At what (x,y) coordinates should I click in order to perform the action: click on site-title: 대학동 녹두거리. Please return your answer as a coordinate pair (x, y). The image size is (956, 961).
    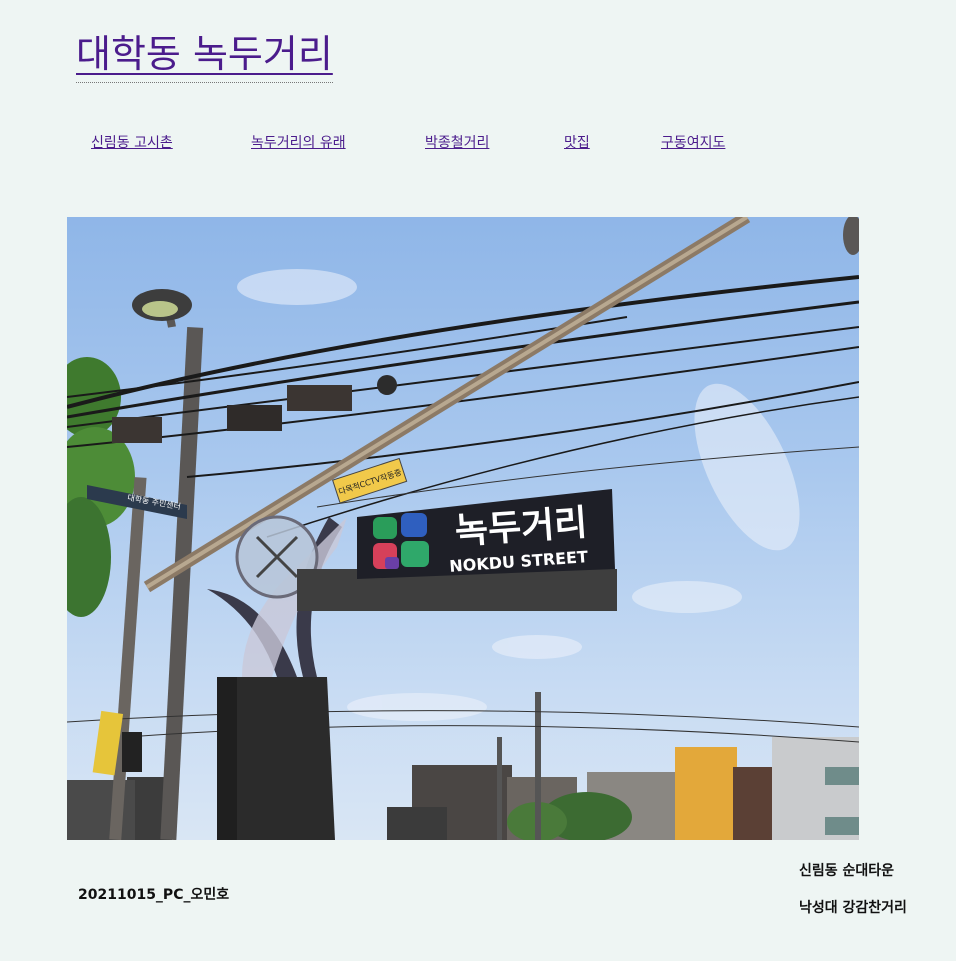
    Looking at the image, I should click on (204, 55).